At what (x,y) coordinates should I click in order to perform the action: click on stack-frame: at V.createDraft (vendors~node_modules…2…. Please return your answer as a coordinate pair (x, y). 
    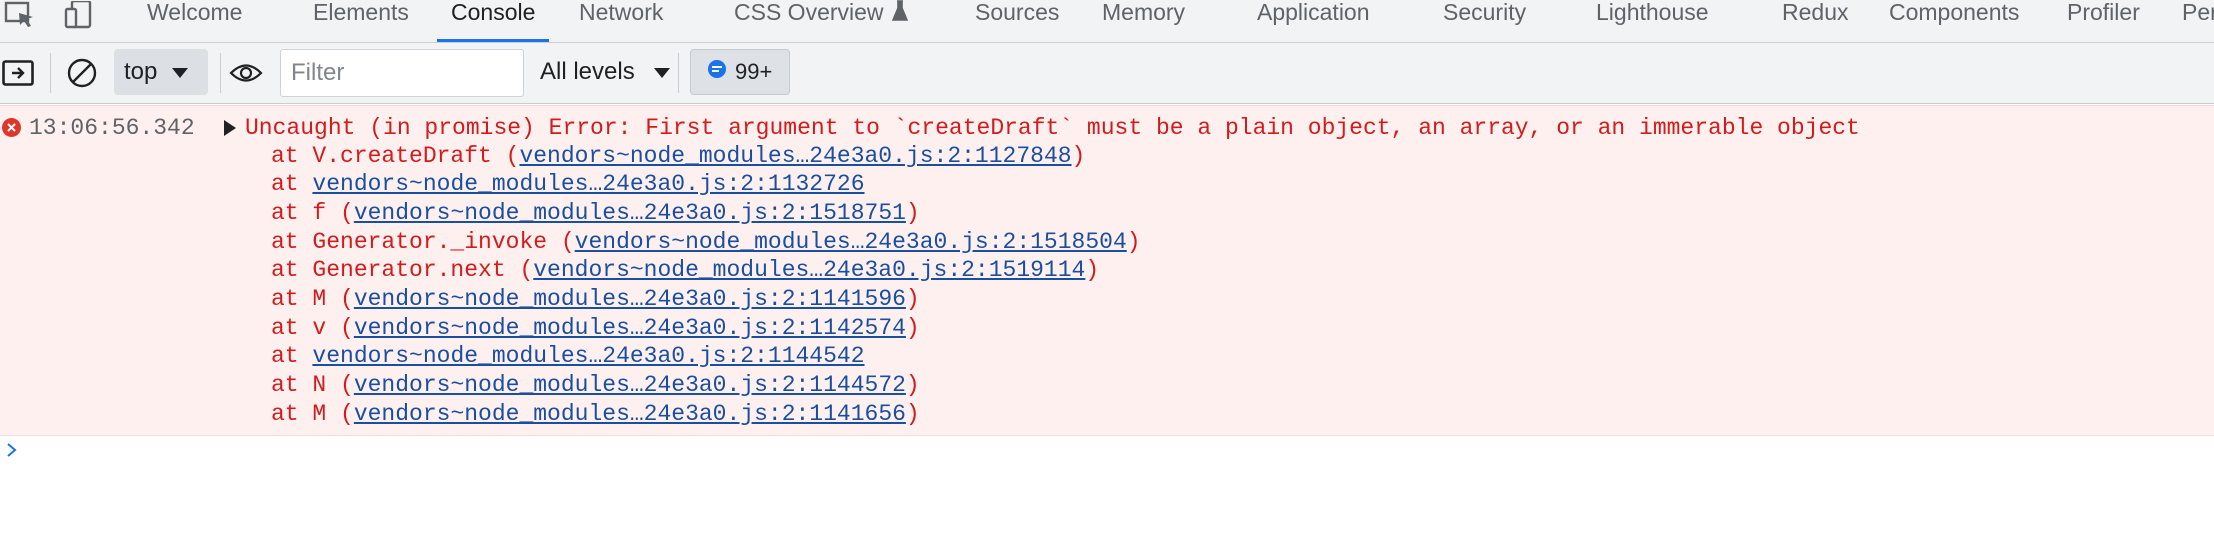
    Looking at the image, I should click on (678, 156).